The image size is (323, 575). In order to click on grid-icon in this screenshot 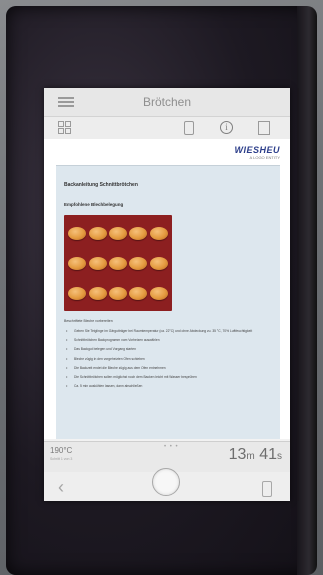, I will do `click(65, 128)`.